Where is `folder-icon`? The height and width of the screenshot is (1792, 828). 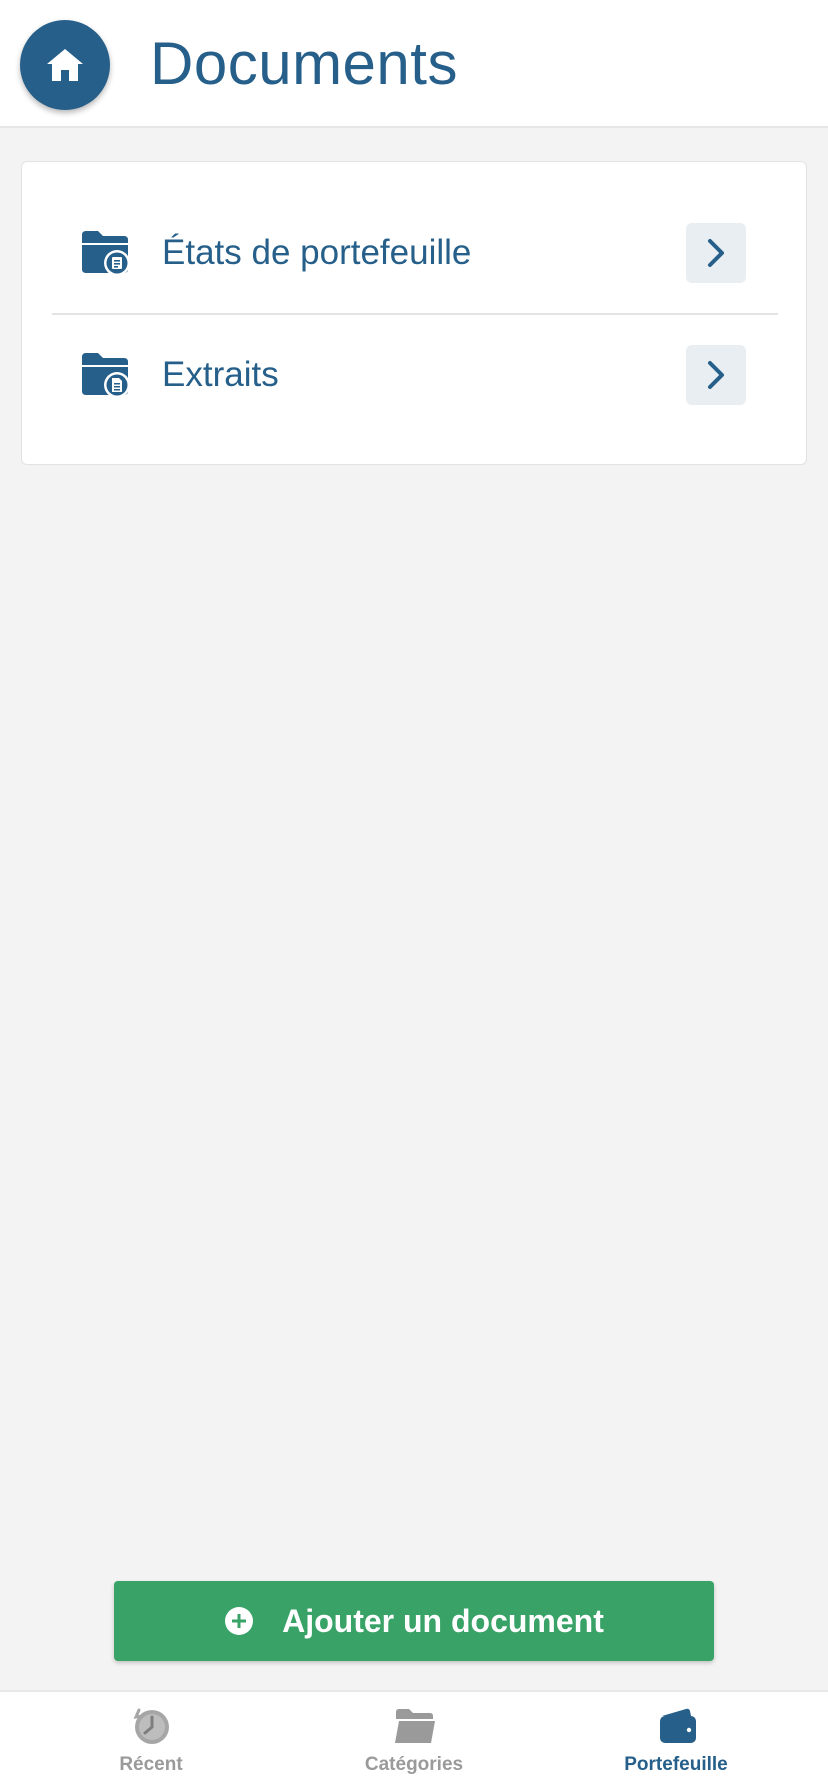
folder-icon is located at coordinates (415, 1726).